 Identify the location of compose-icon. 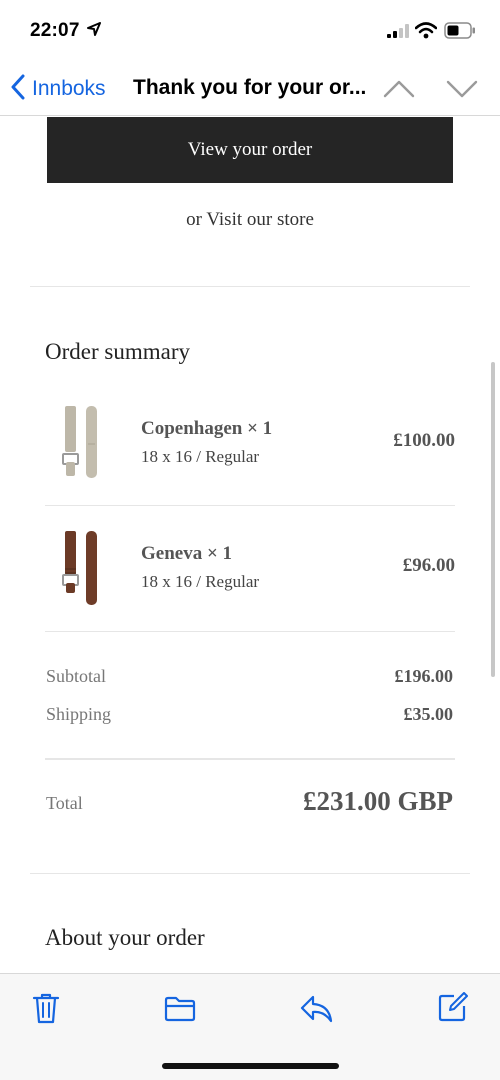
(453, 1009).